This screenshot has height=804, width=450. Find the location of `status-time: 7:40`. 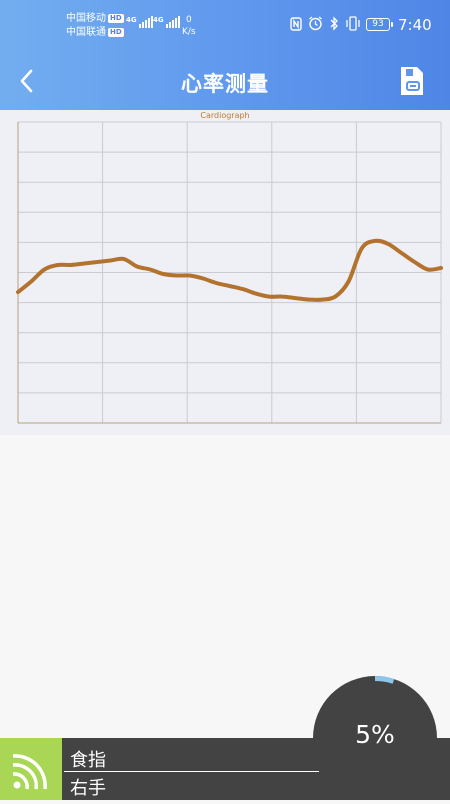

status-time: 7:40 is located at coordinates (415, 25).